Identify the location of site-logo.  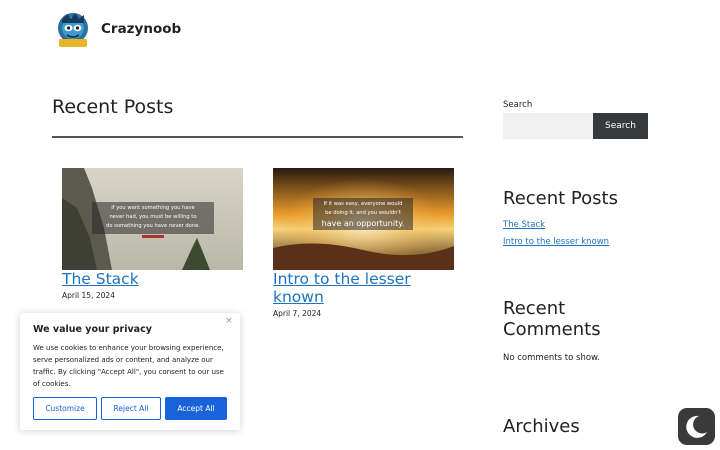
(73, 30).